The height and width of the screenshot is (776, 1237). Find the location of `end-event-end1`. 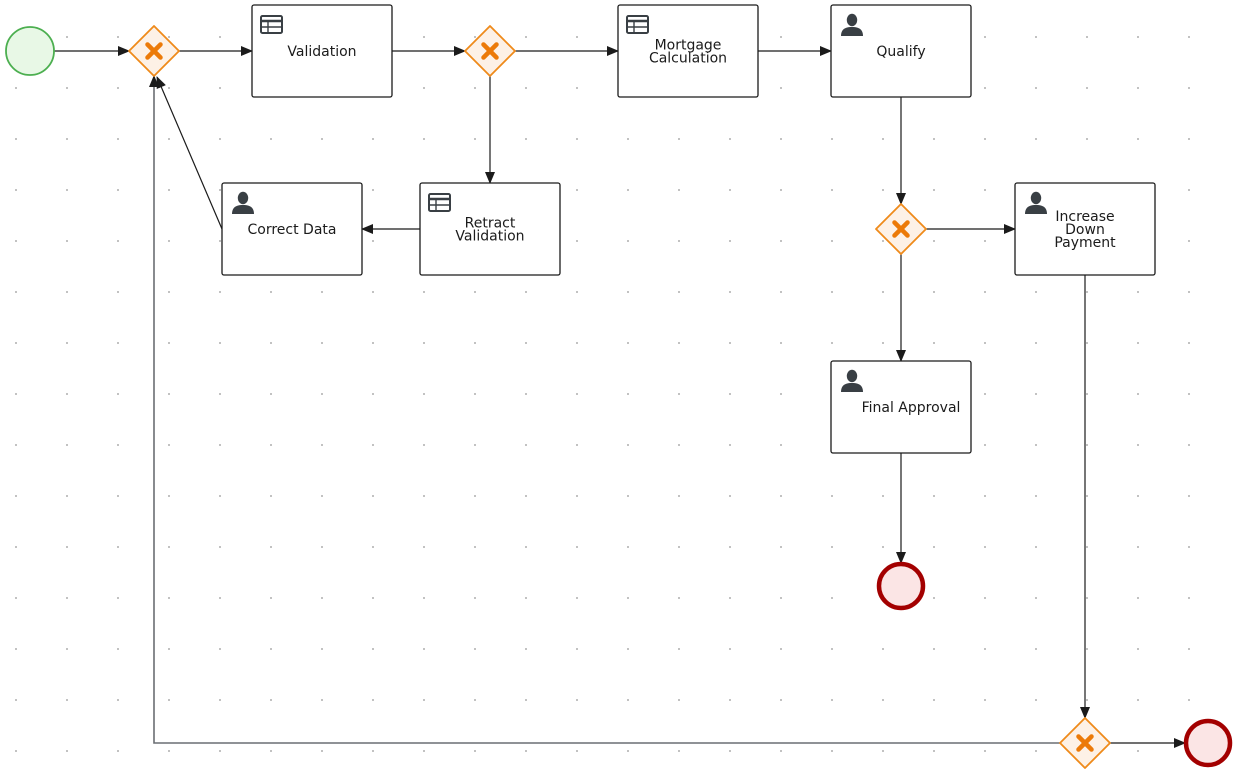

end-event-end1 is located at coordinates (901, 586).